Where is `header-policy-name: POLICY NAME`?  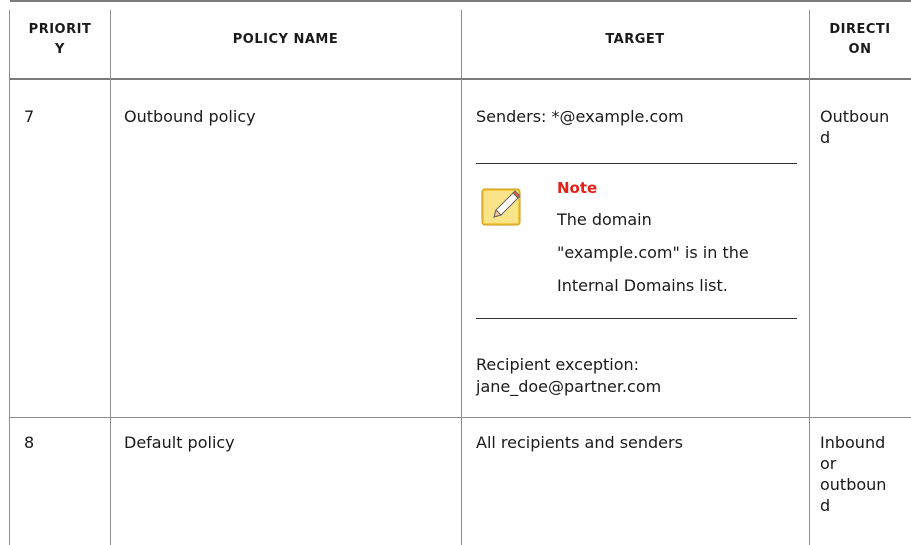 header-policy-name: POLICY NAME is located at coordinates (285, 40).